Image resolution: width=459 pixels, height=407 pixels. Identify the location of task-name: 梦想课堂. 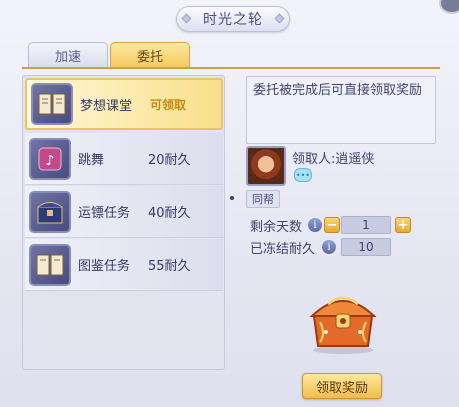
(106, 106).